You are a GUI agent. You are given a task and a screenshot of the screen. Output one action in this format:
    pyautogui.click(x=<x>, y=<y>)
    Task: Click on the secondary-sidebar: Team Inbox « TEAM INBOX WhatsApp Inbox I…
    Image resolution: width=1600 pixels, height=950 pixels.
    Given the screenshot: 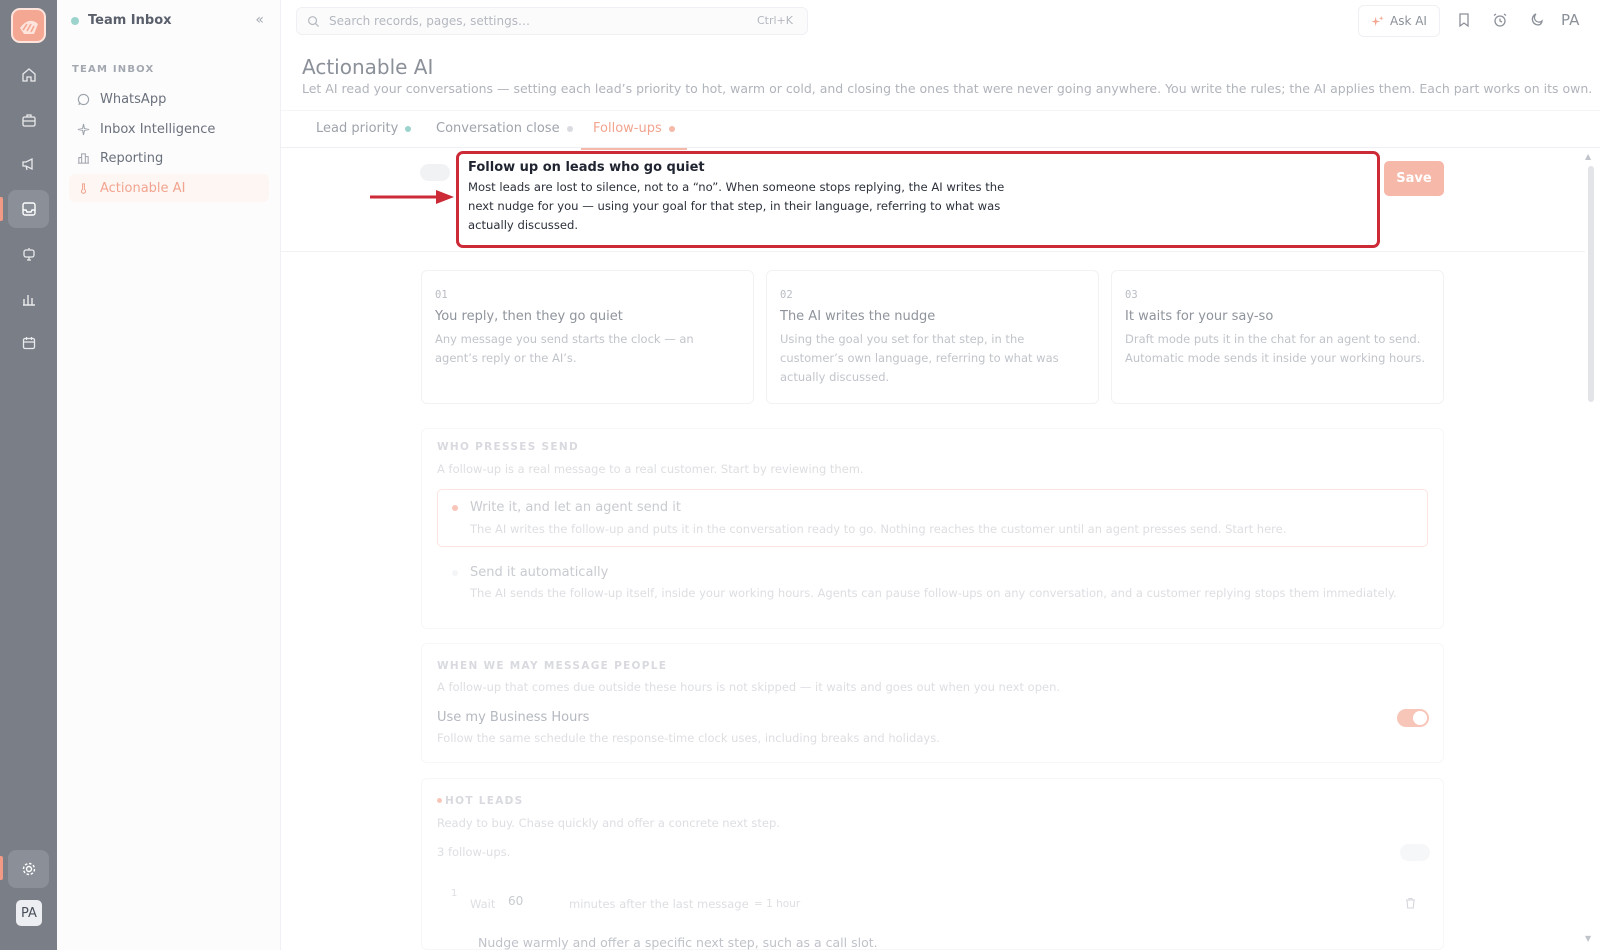 What is the action you would take?
    pyautogui.click(x=169, y=475)
    